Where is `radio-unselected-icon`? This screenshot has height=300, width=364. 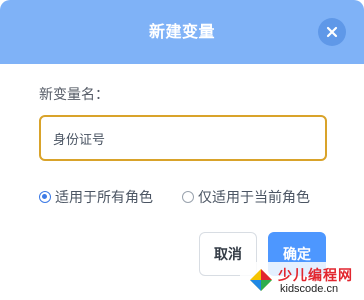
radio-unselected-icon is located at coordinates (188, 197).